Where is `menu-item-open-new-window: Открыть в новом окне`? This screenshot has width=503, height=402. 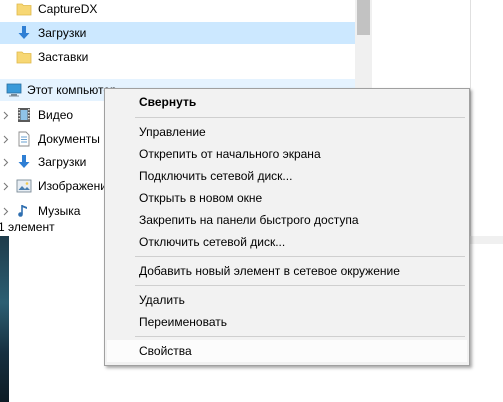
menu-item-open-new-window: Открыть в новом окне is located at coordinates (287, 198).